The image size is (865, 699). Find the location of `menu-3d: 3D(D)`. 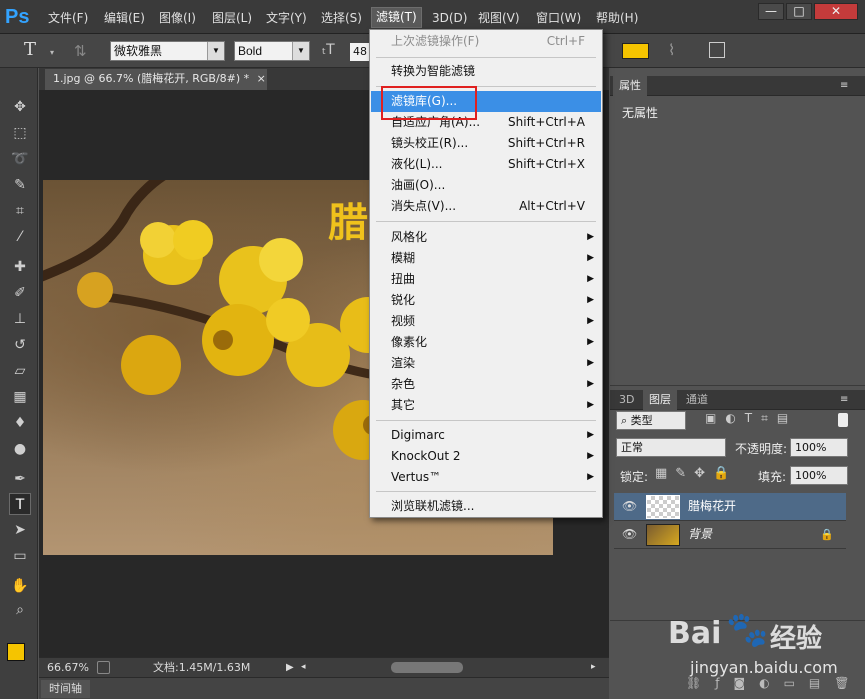

menu-3d: 3D(D) is located at coordinates (449, 18).